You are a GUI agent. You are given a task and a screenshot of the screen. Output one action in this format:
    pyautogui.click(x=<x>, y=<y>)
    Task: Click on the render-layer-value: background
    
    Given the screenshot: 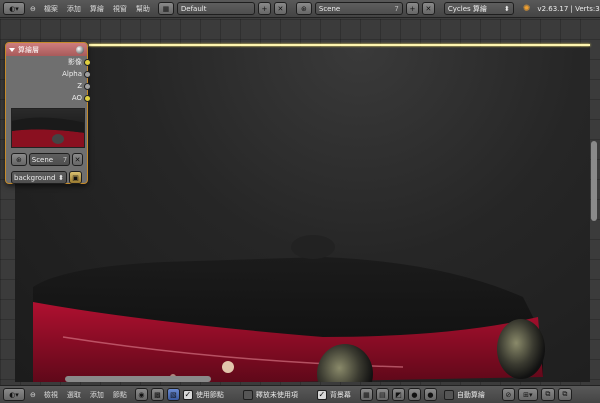 What is the action you would take?
    pyautogui.click(x=35, y=177)
    